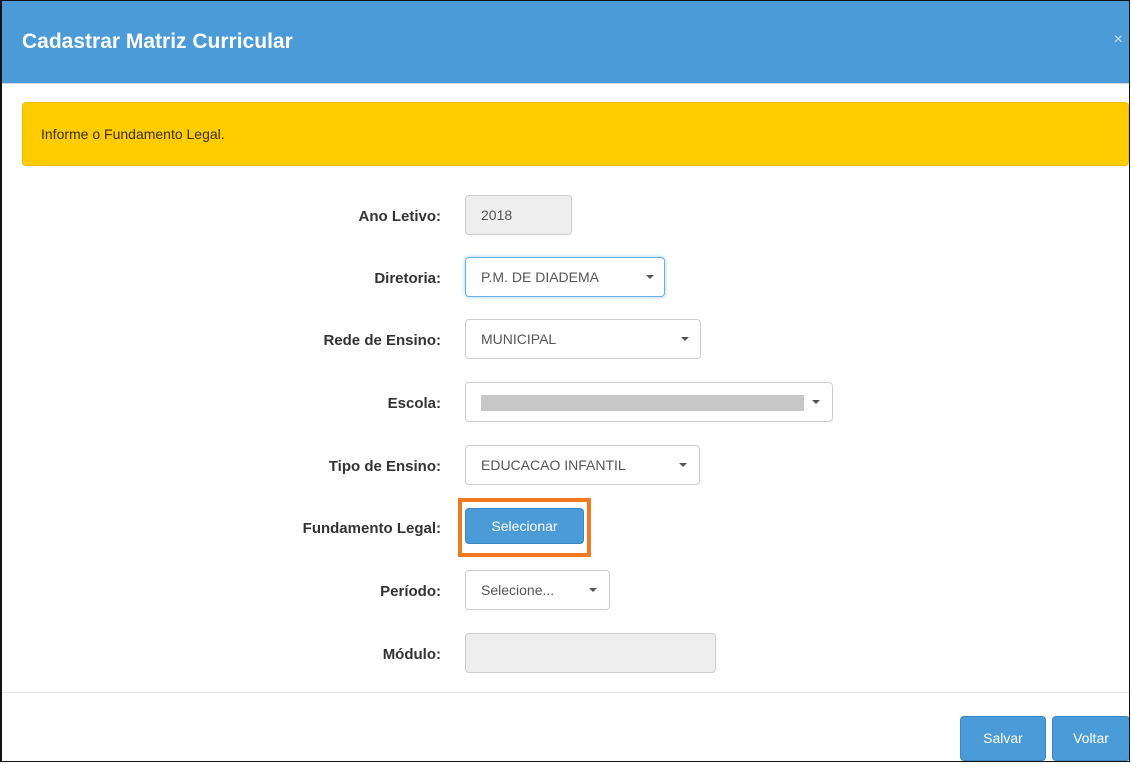  Describe the element at coordinates (384, 466) in the screenshot. I see `tipo-ensino-label: Tipo de Ensino:` at that location.